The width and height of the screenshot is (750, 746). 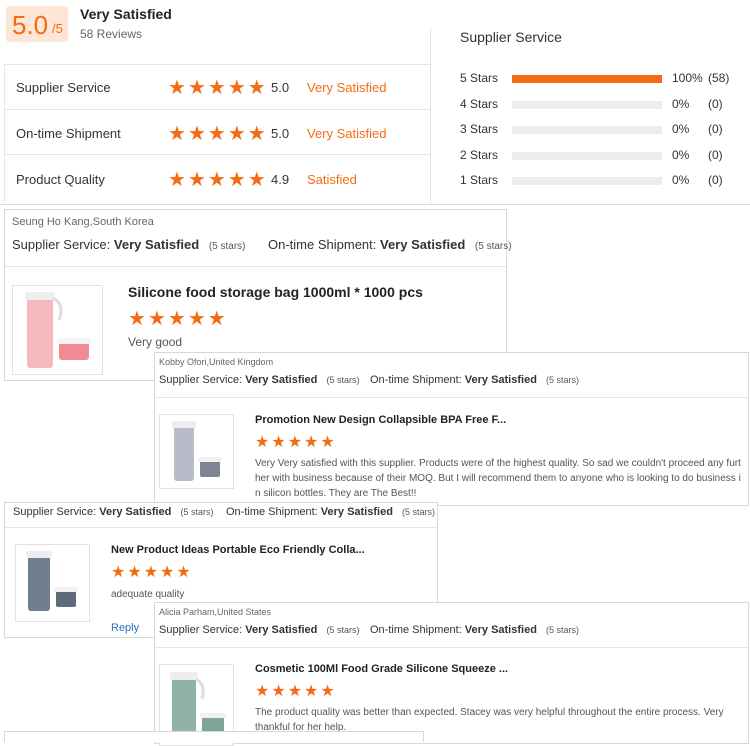 What do you see at coordinates (511, 37) in the screenshot?
I see `breakdown-title: Supplier Service` at bounding box center [511, 37].